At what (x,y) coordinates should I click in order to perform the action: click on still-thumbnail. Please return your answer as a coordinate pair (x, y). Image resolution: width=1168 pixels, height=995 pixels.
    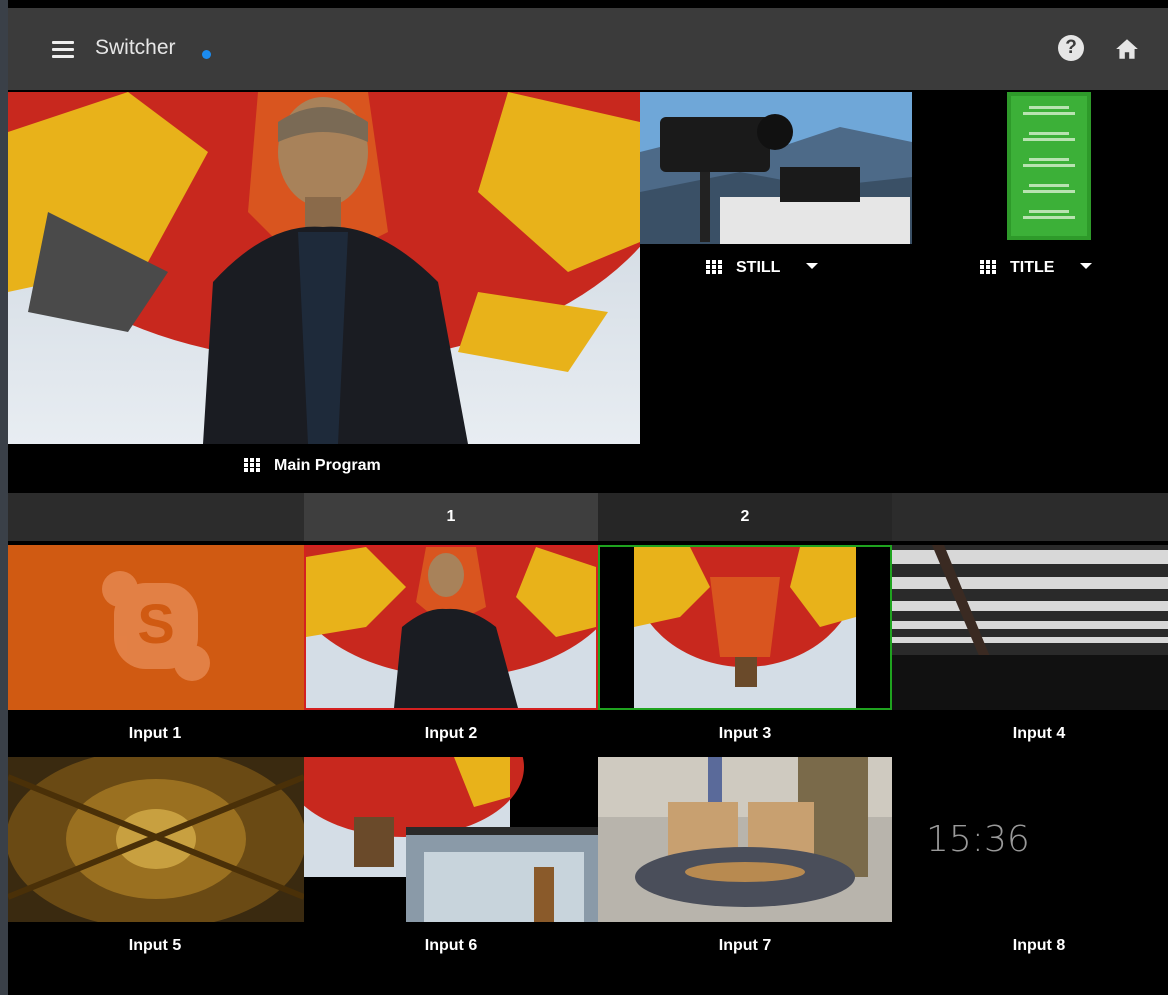
    Looking at the image, I should click on (776, 168).